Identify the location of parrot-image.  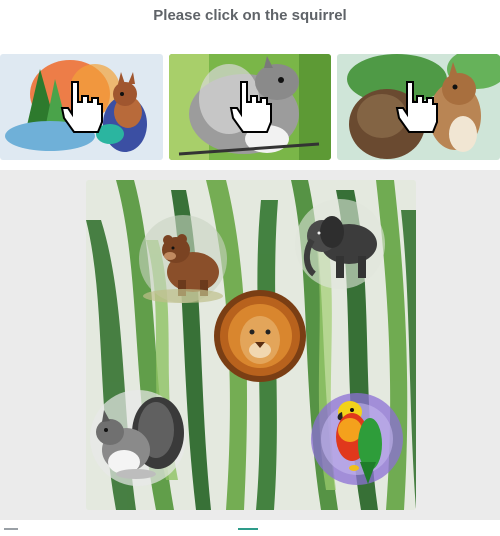
(357, 439).